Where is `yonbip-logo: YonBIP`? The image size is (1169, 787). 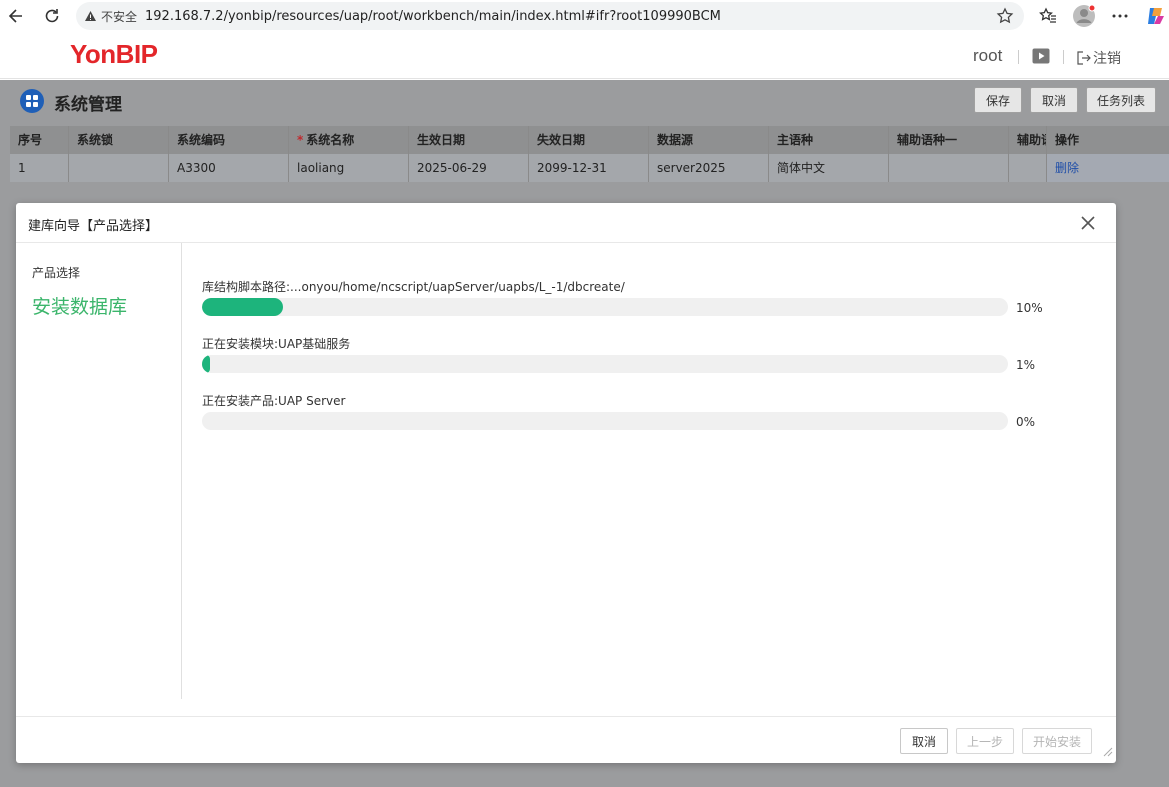
yonbip-logo: YonBIP is located at coordinates (114, 54).